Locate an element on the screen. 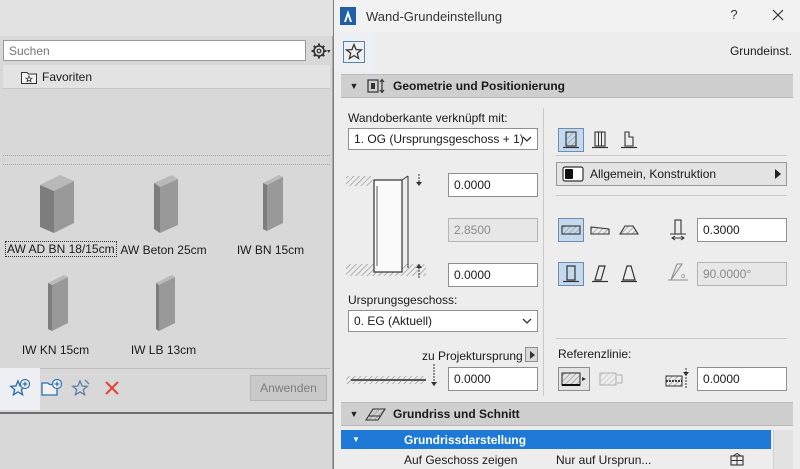 This screenshot has height=469, width=800. add-favorite-star-icon is located at coordinates (20, 389).